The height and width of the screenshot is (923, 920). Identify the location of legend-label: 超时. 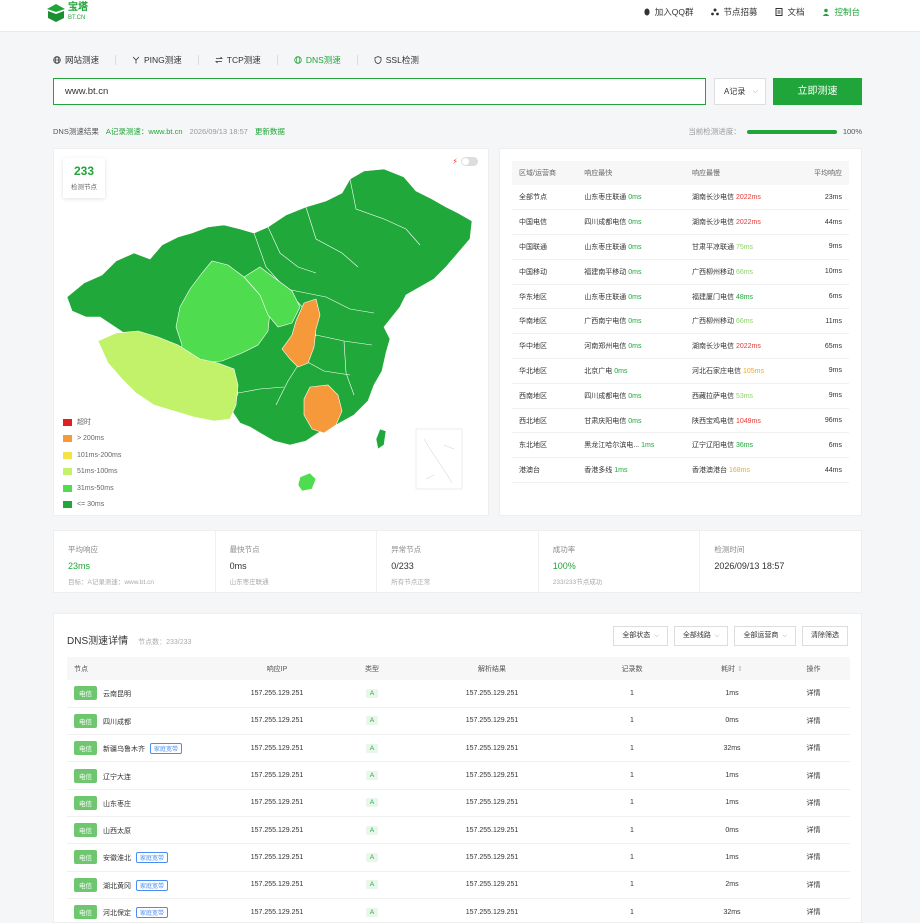
(84, 423).